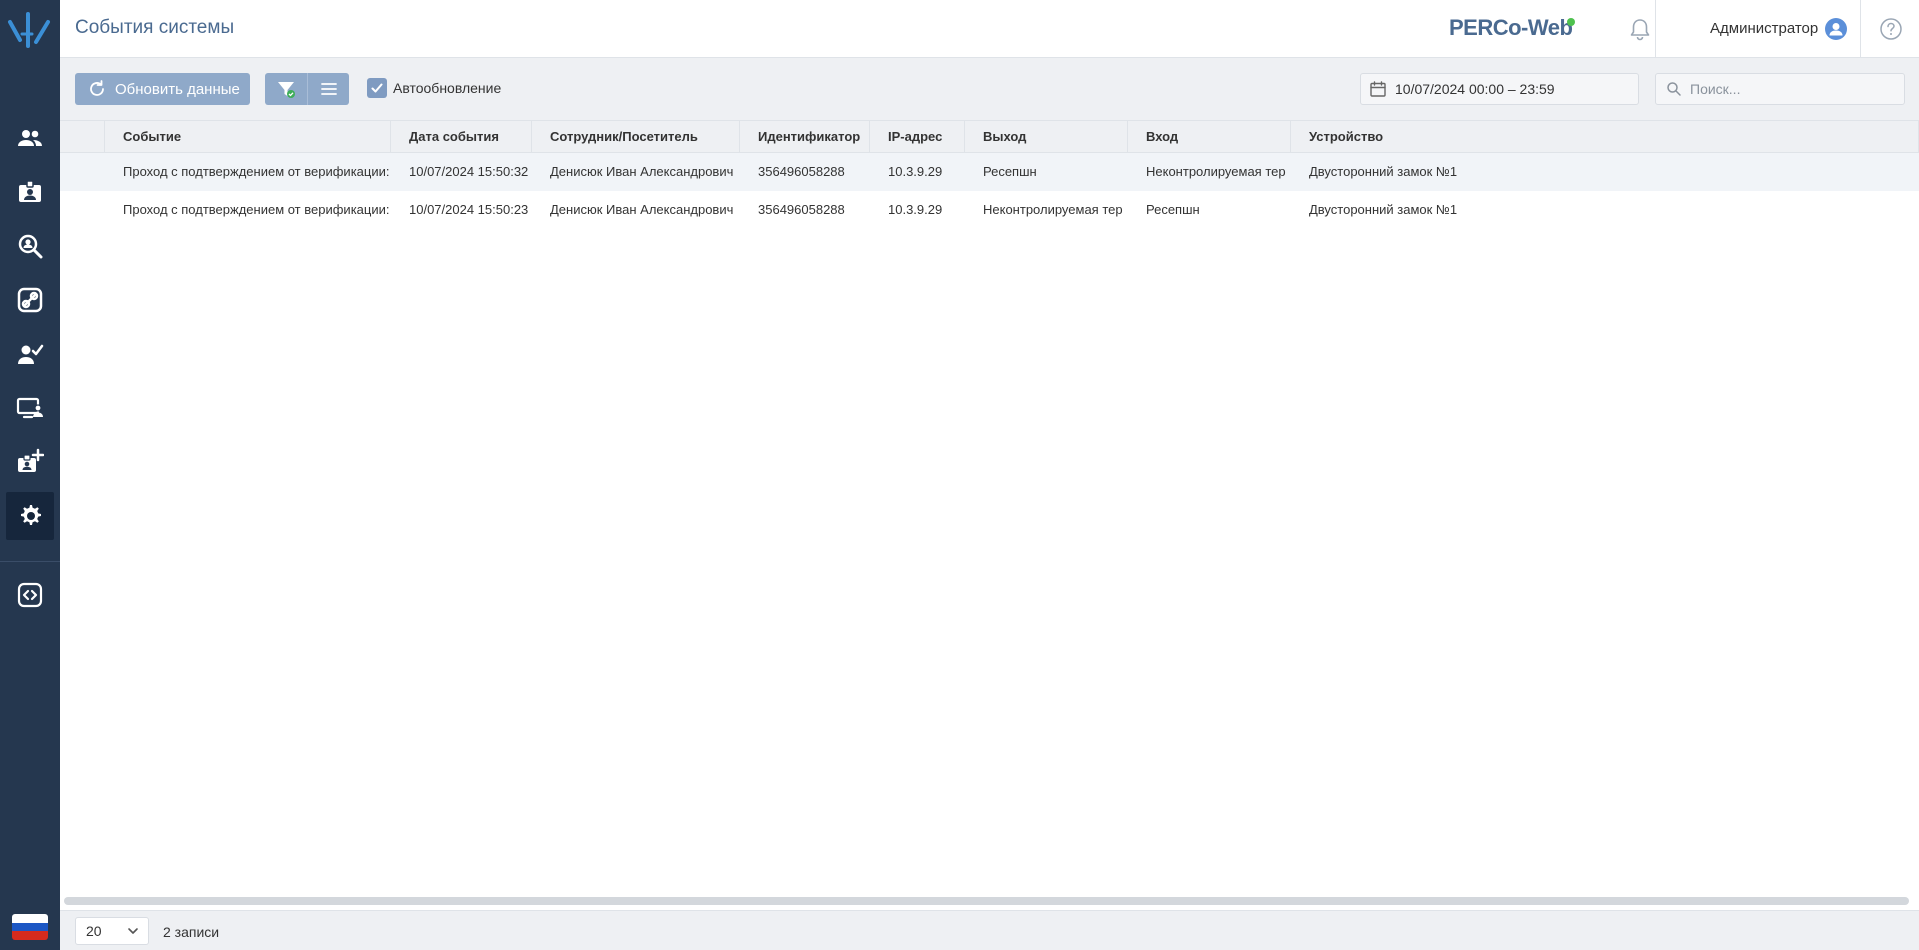 This screenshot has width=1919, height=950. I want to click on refresh-icon, so click(97, 88).